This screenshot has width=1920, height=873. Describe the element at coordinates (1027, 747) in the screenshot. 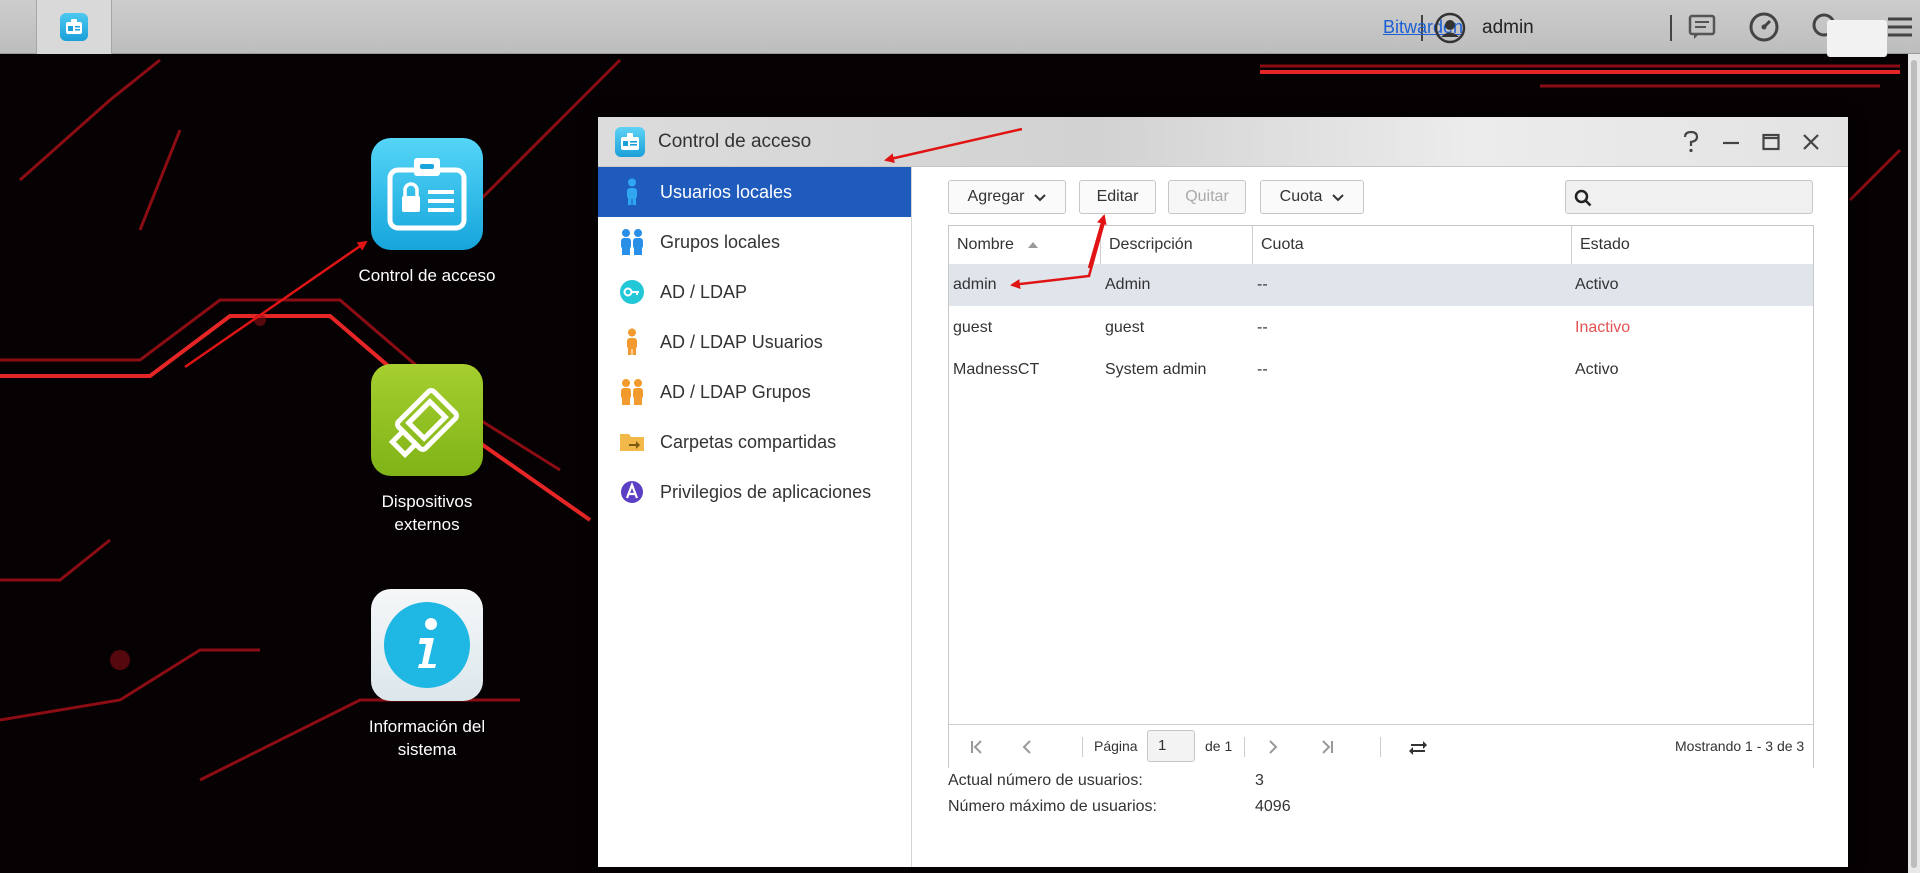

I see `previous-page-icon` at that location.